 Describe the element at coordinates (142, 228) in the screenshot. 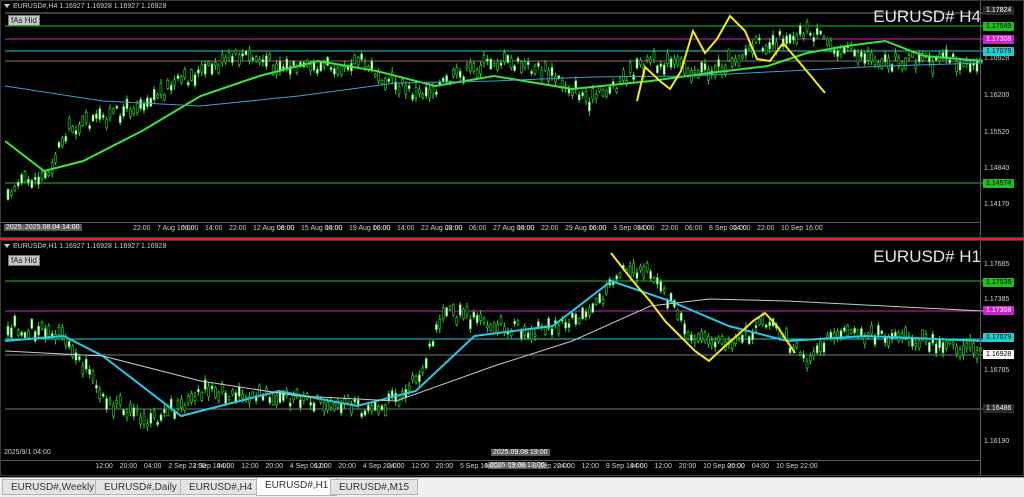

I see `time-label: 22:00` at that location.